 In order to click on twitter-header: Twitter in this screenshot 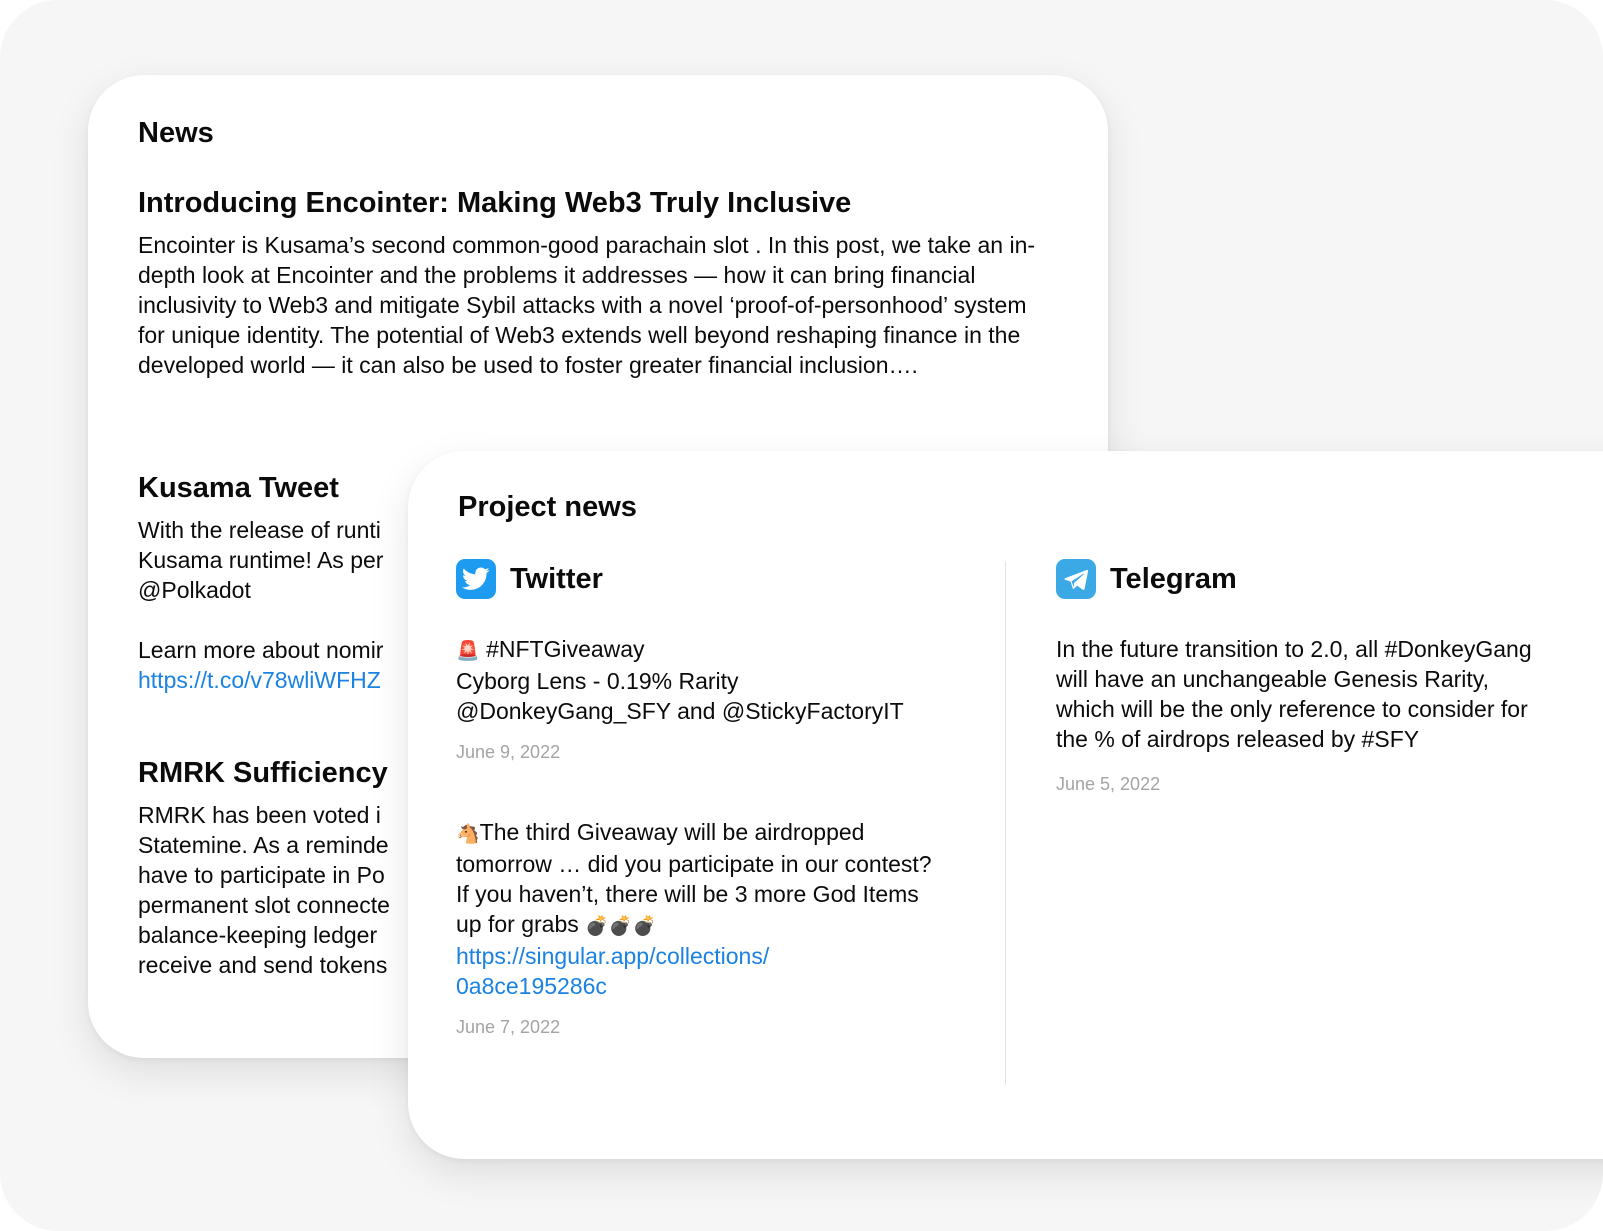, I will do `click(706, 579)`.